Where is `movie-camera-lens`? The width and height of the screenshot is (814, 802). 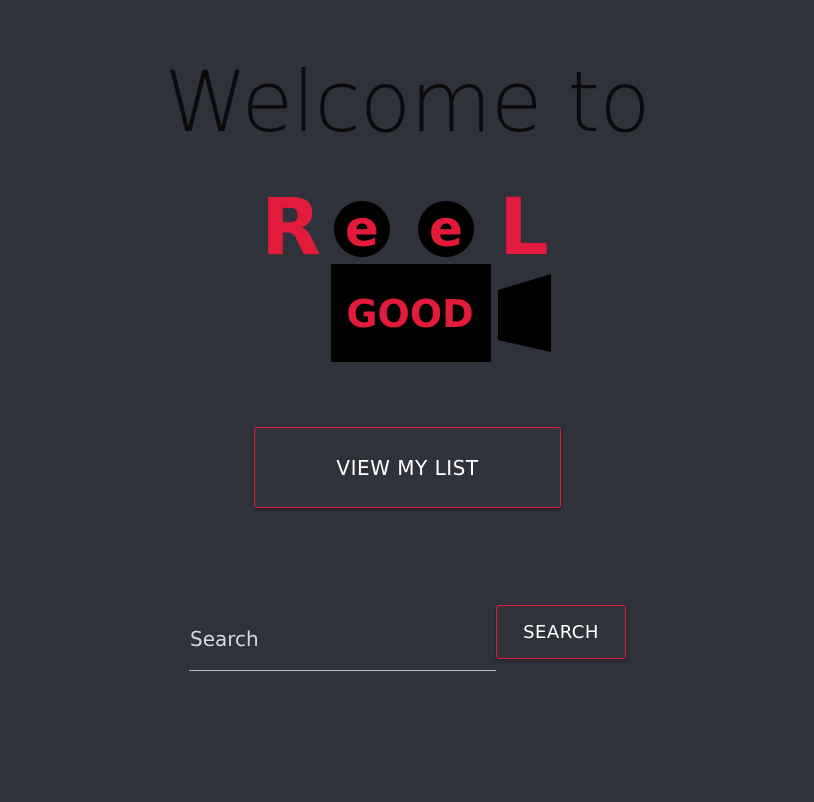 movie-camera-lens is located at coordinates (524, 313).